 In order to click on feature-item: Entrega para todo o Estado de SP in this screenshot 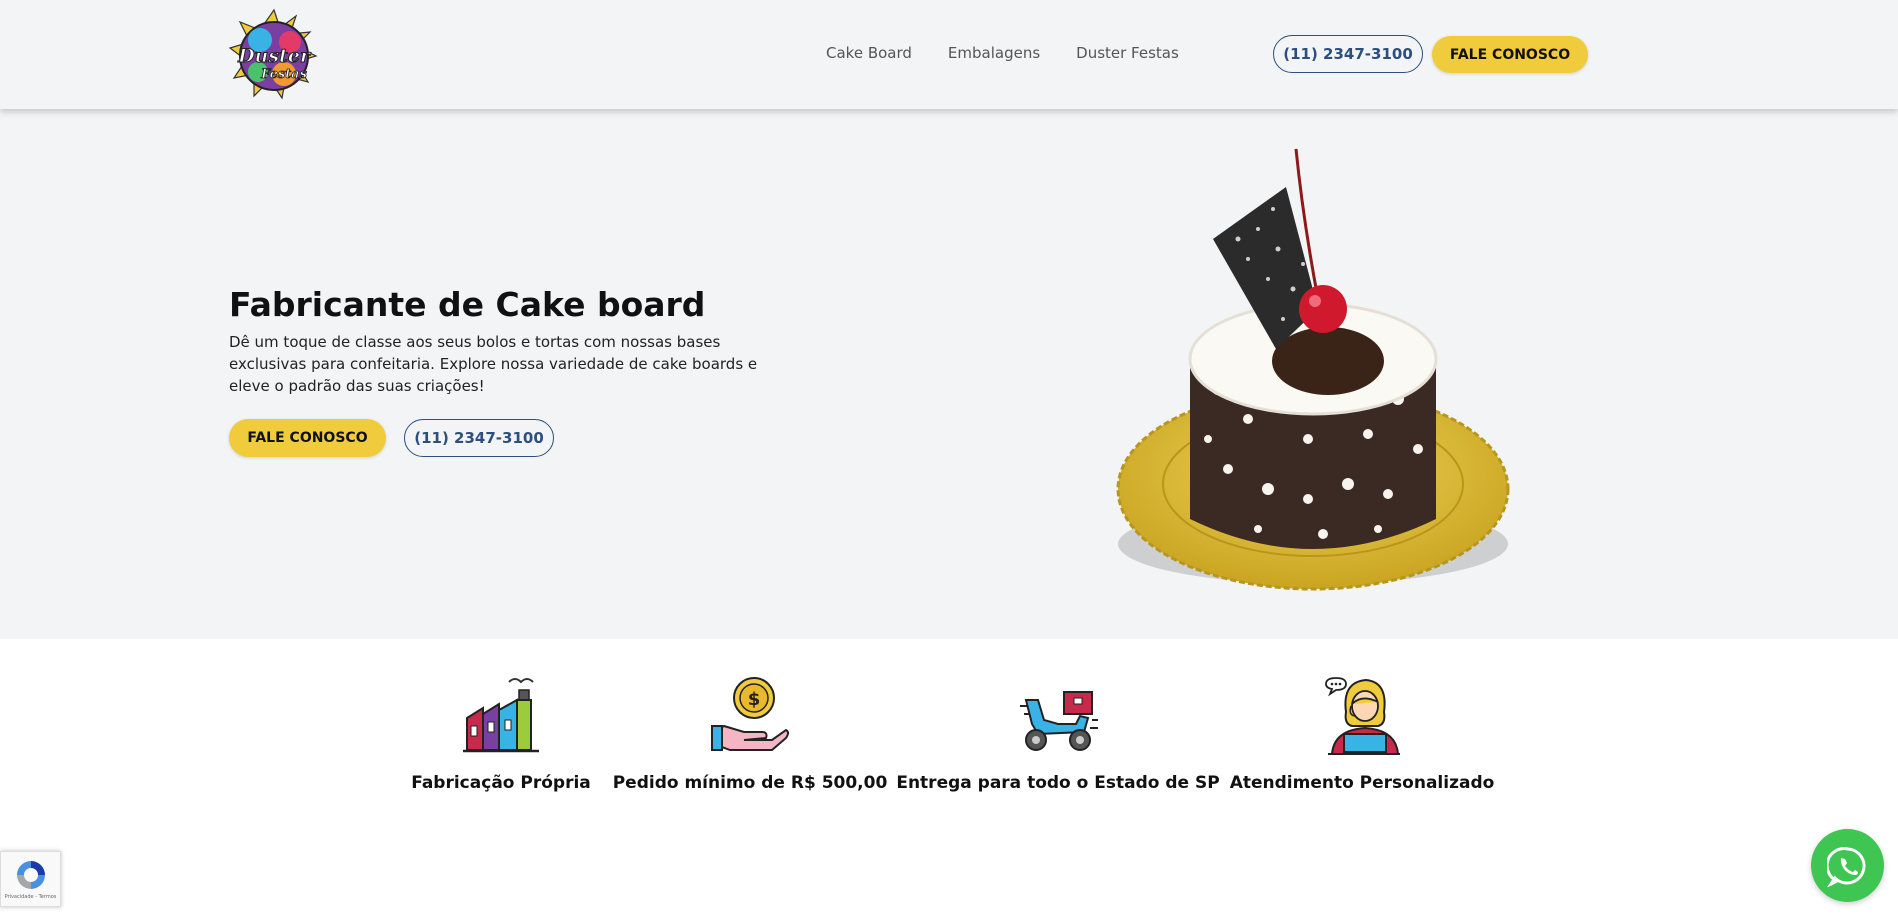, I will do `click(1058, 734)`.